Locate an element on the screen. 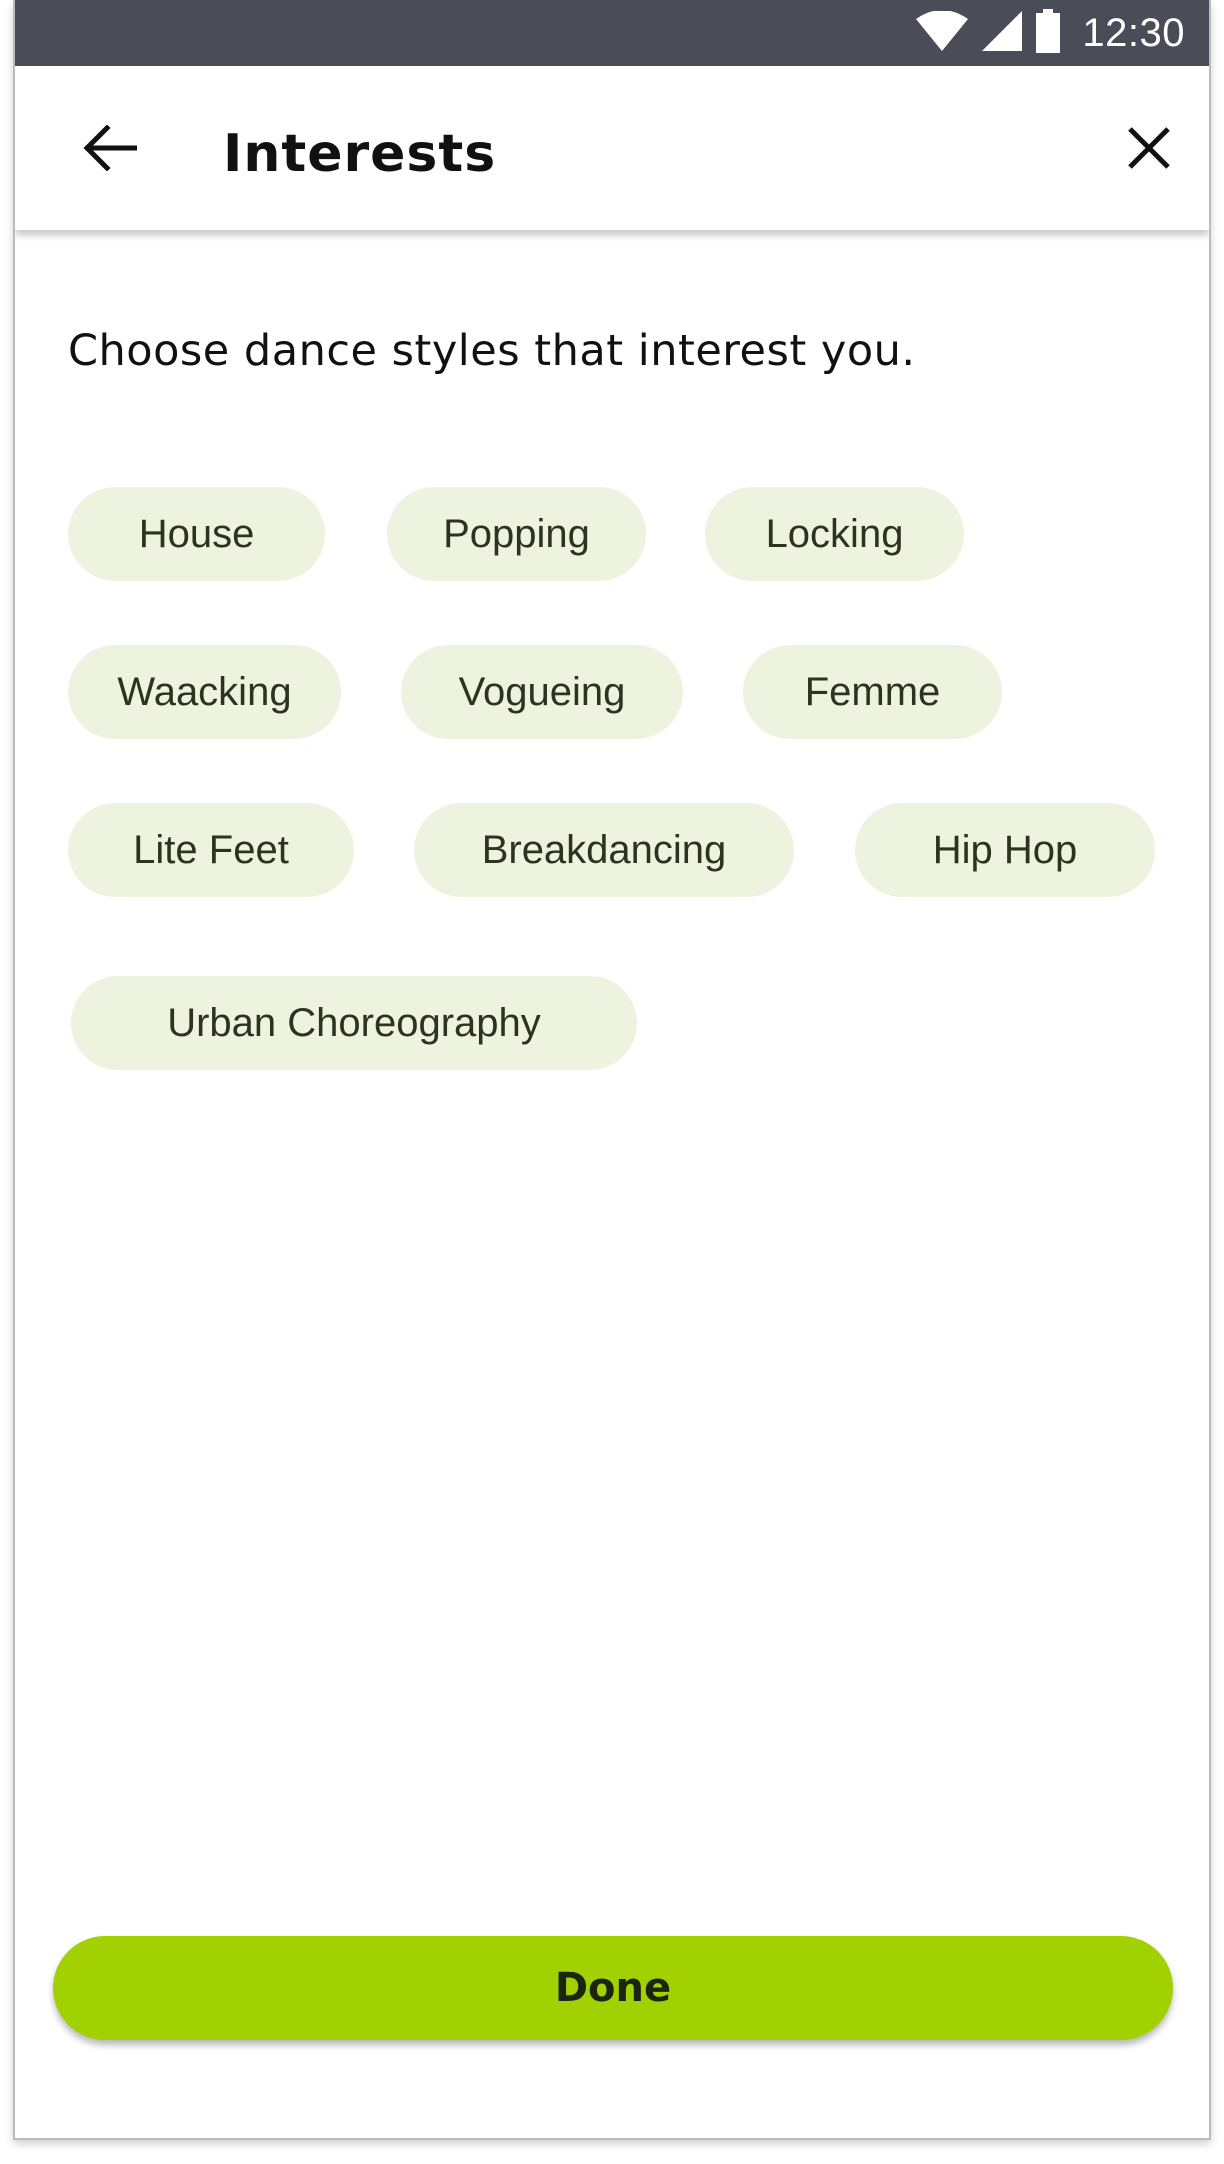  chip-locking: Locking is located at coordinates (834, 534).